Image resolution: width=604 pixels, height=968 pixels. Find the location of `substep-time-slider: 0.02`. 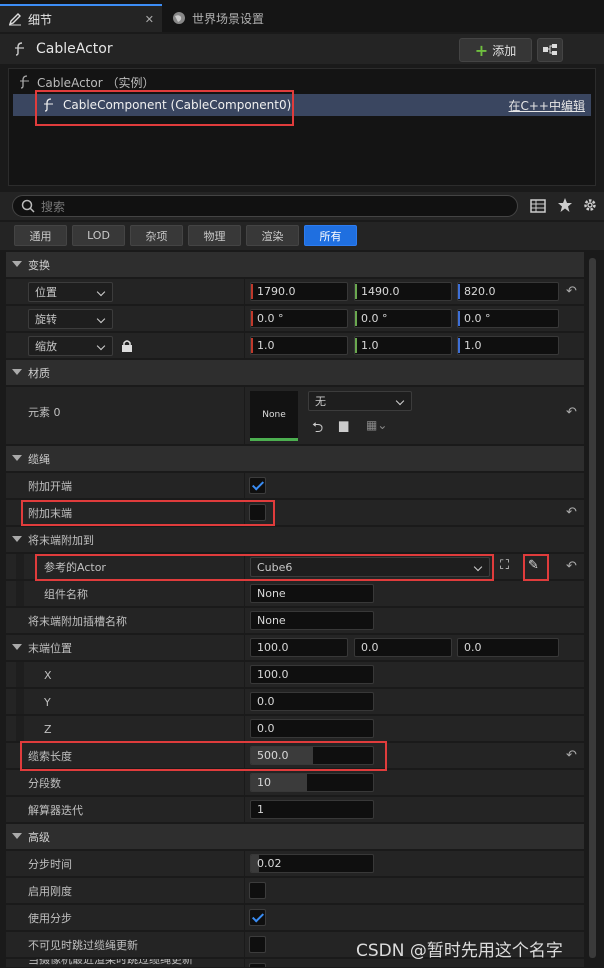

substep-time-slider: 0.02 is located at coordinates (312, 863).